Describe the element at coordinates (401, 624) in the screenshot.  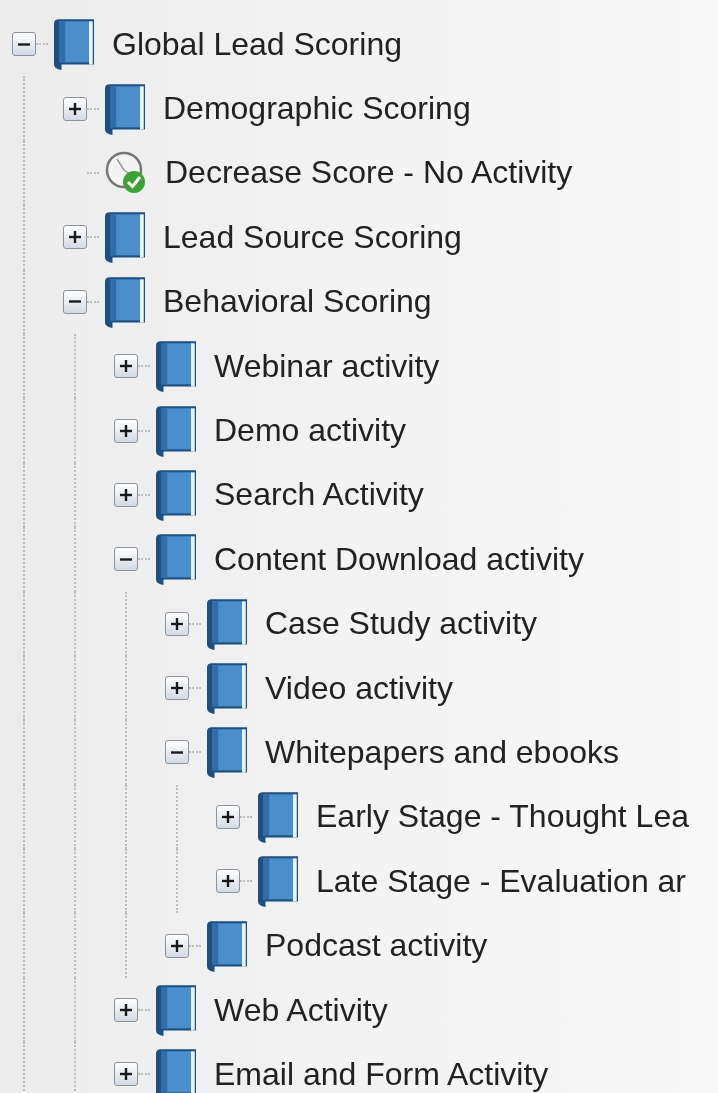
I see `tree-item-label: Case Study activity` at that location.